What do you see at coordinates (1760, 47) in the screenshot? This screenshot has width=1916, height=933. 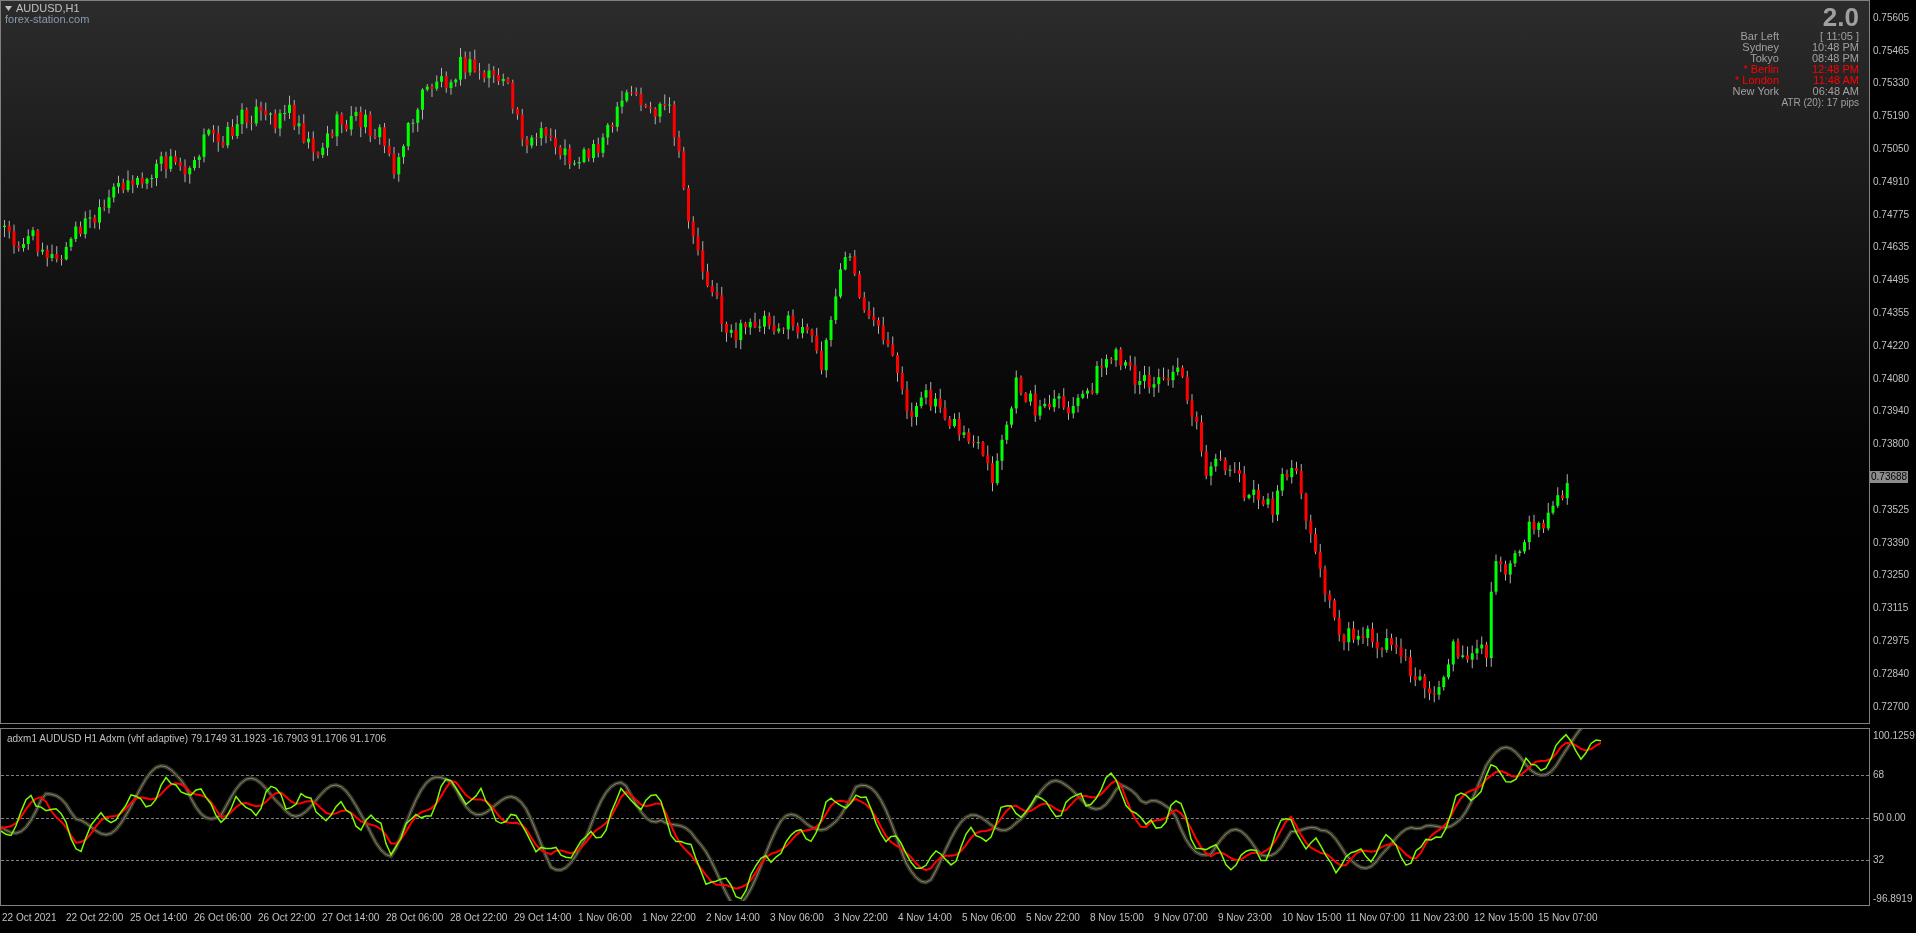 I see `clock-label: Sydney` at bounding box center [1760, 47].